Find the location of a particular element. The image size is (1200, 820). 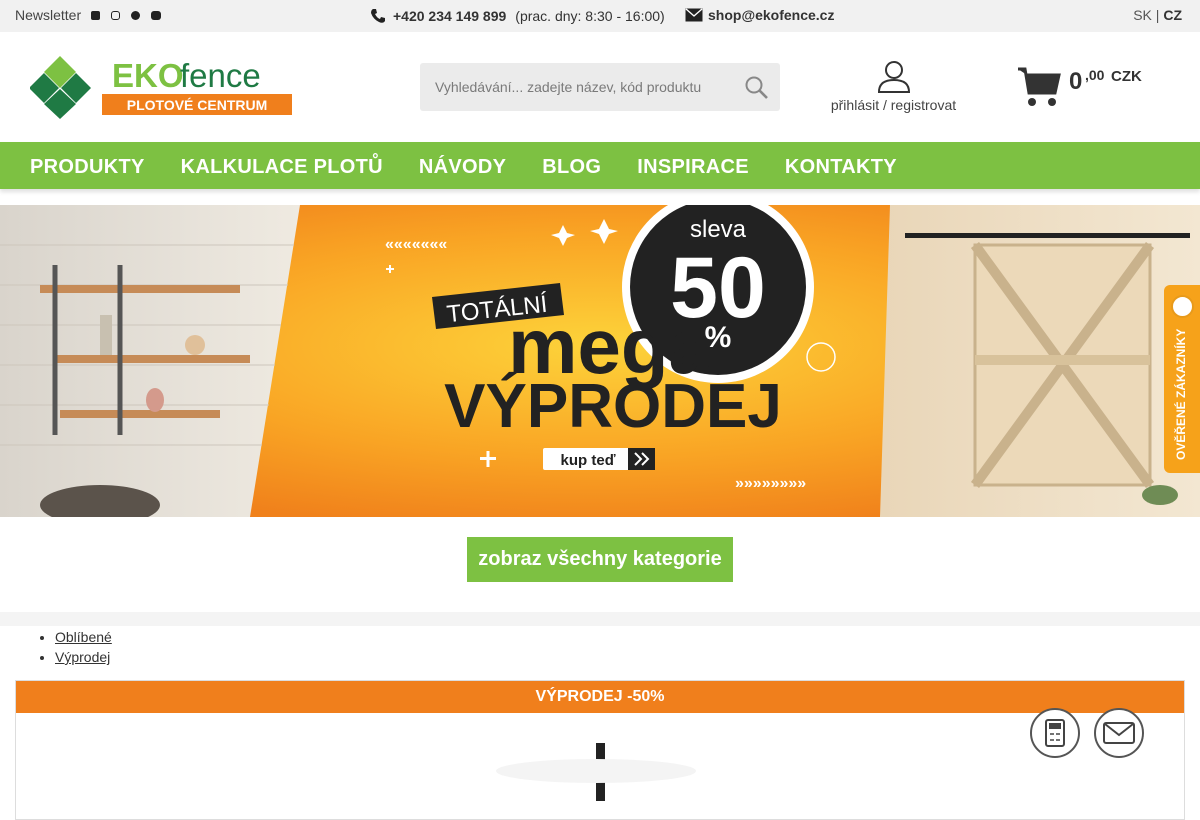

list-item: Výprodej is located at coordinates (83, 657).